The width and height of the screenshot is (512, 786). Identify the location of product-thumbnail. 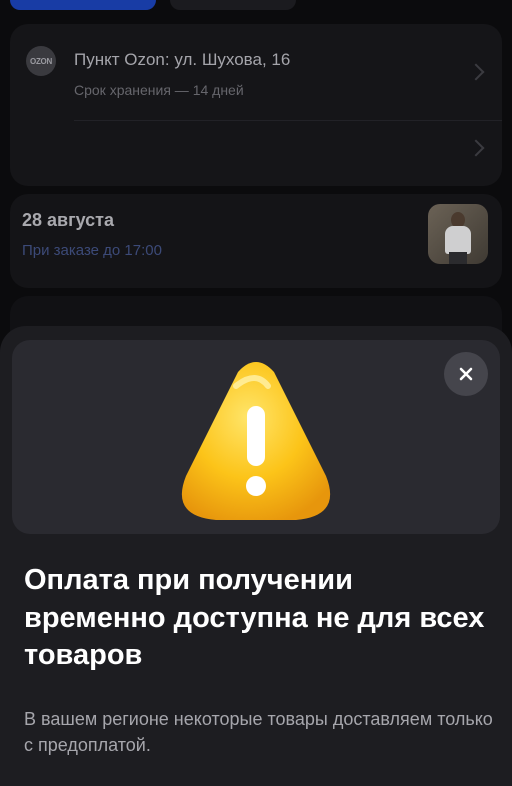
(458, 234).